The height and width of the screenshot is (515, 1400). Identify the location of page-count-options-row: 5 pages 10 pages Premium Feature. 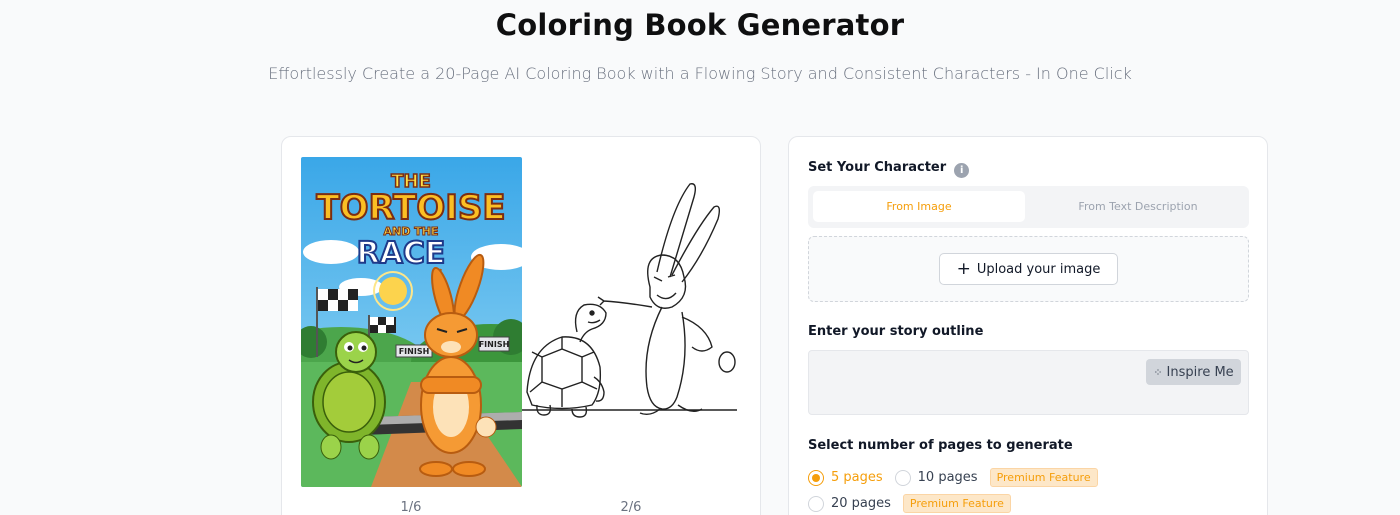
(959, 477).